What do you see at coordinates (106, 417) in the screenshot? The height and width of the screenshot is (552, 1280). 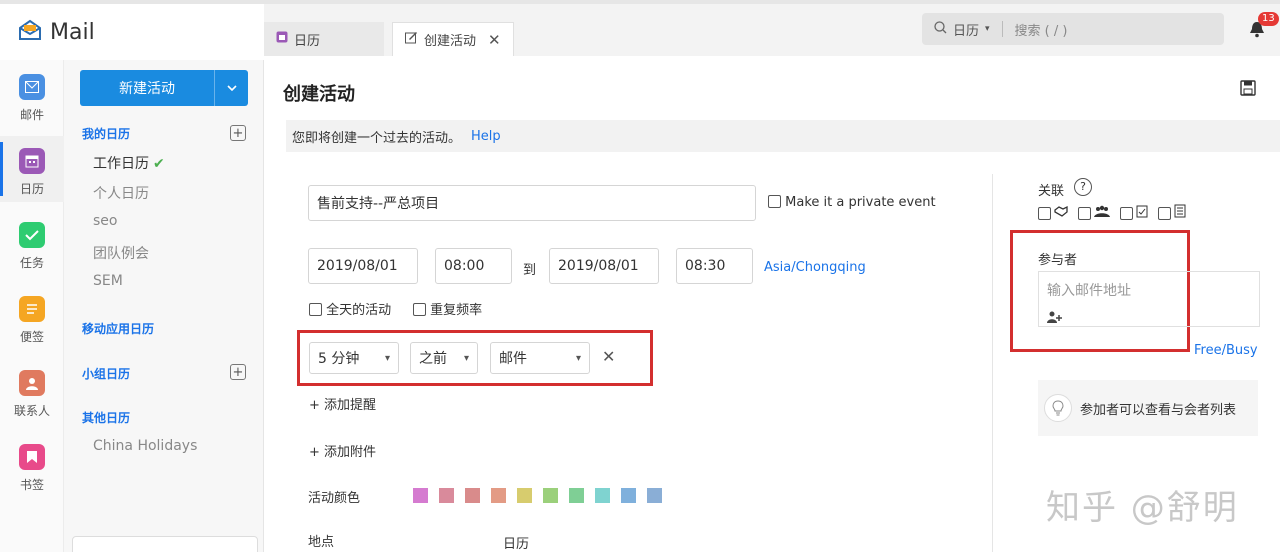 I see `other-calendars-heading: 其他日历` at bounding box center [106, 417].